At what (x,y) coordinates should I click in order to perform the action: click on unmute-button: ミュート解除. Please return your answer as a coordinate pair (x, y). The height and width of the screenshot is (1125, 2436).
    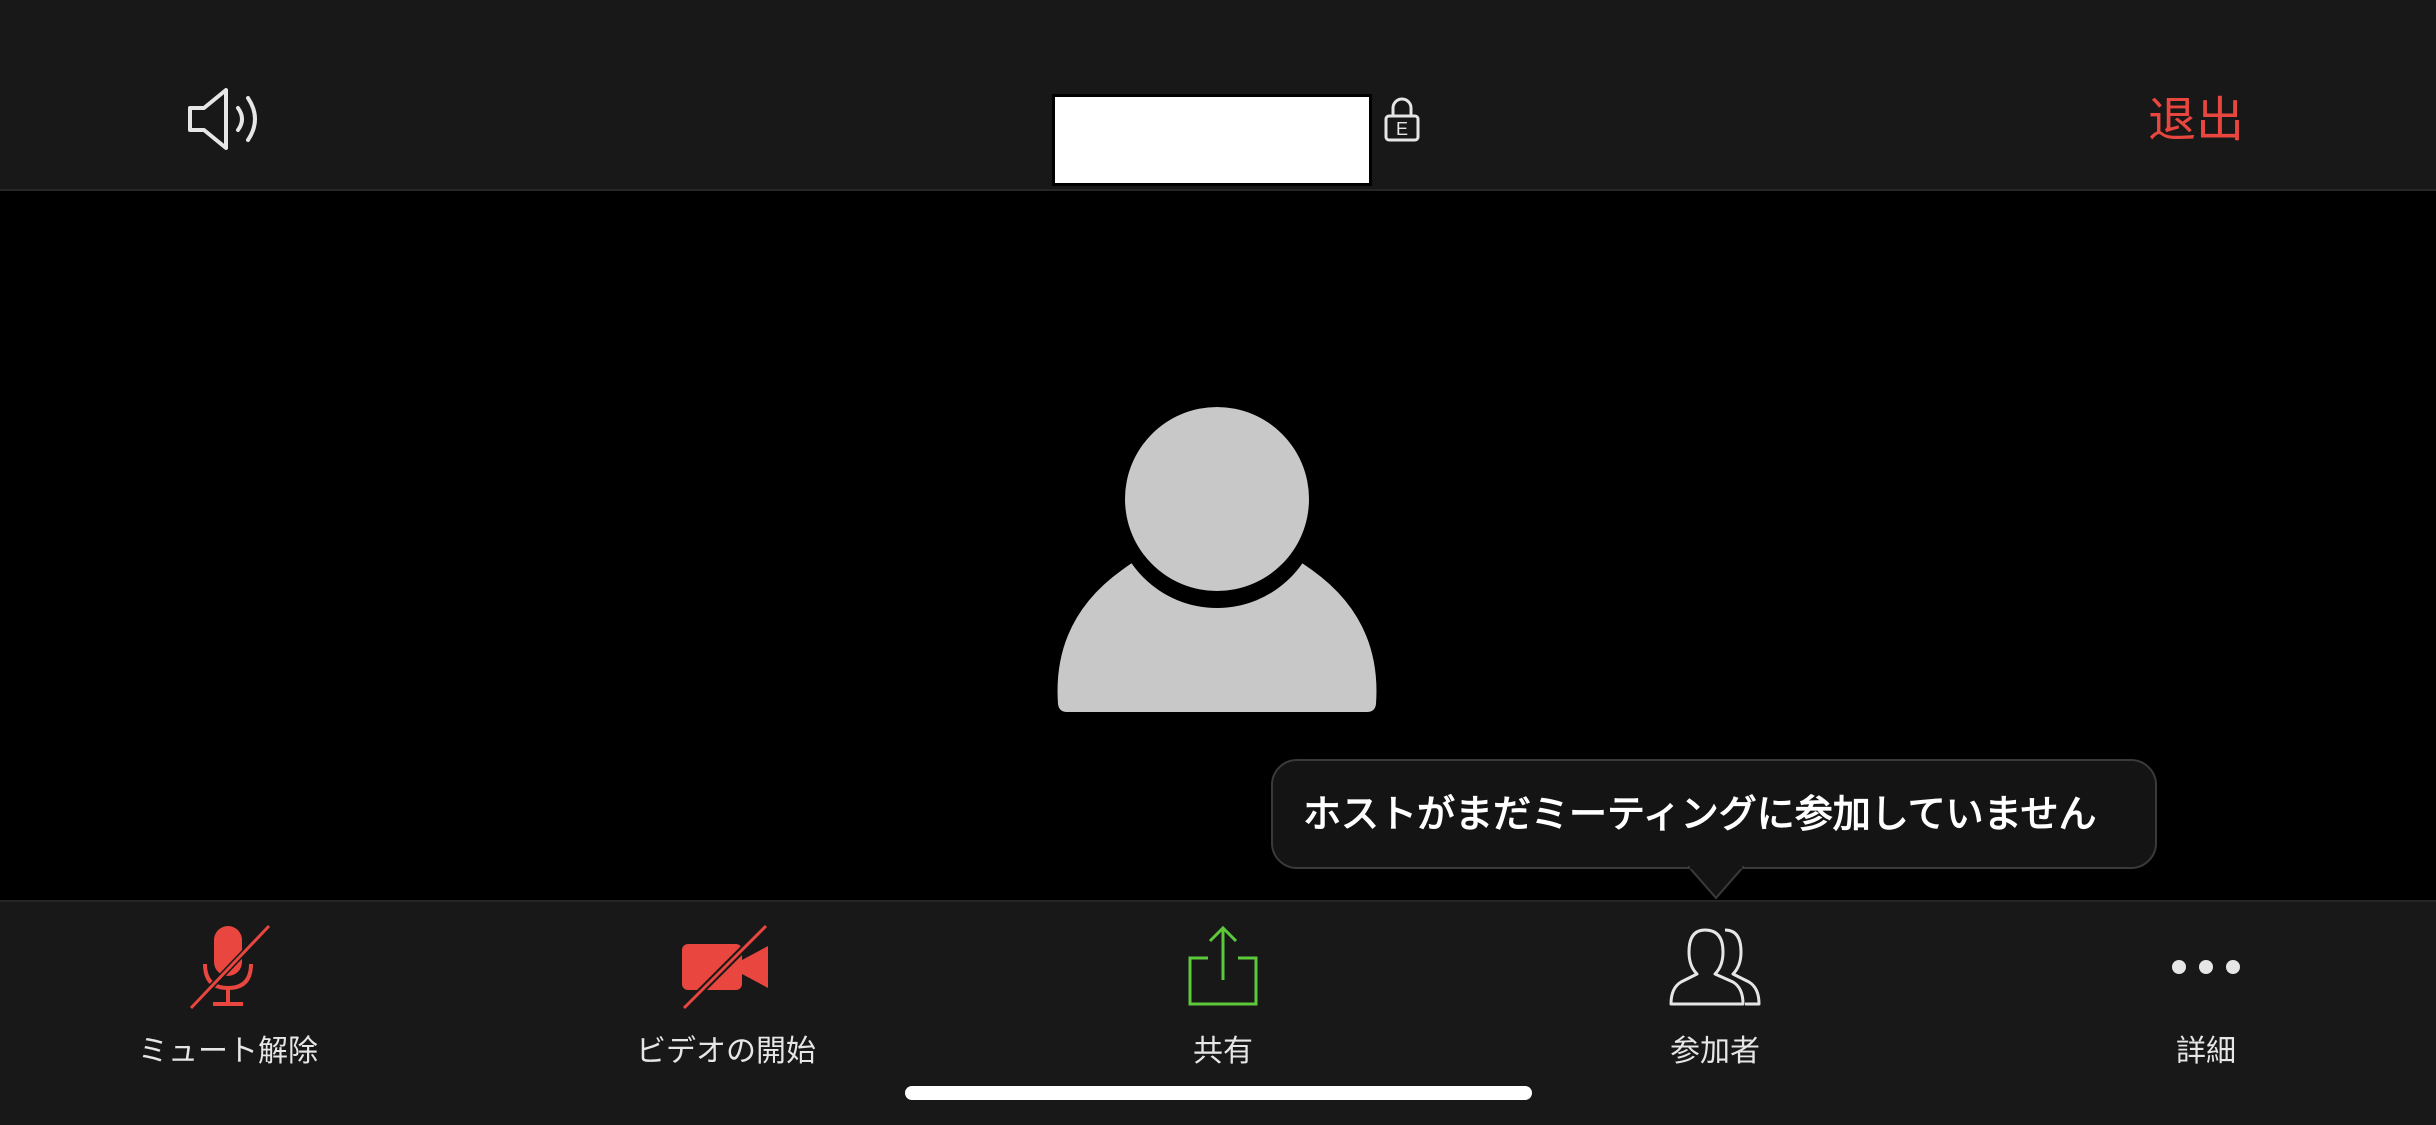
    Looking at the image, I should click on (228, 997).